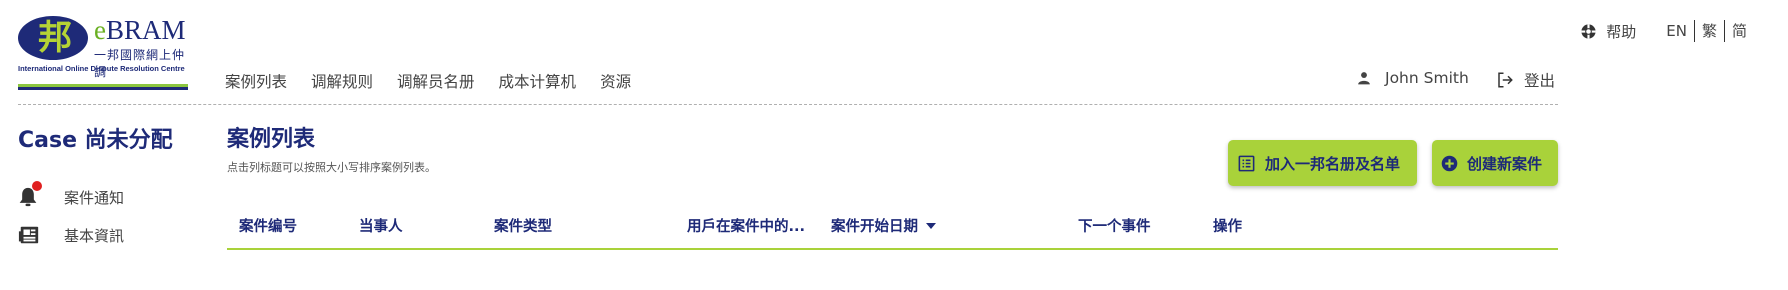  I want to click on create-case-label: 创建新案件, so click(1505, 163).